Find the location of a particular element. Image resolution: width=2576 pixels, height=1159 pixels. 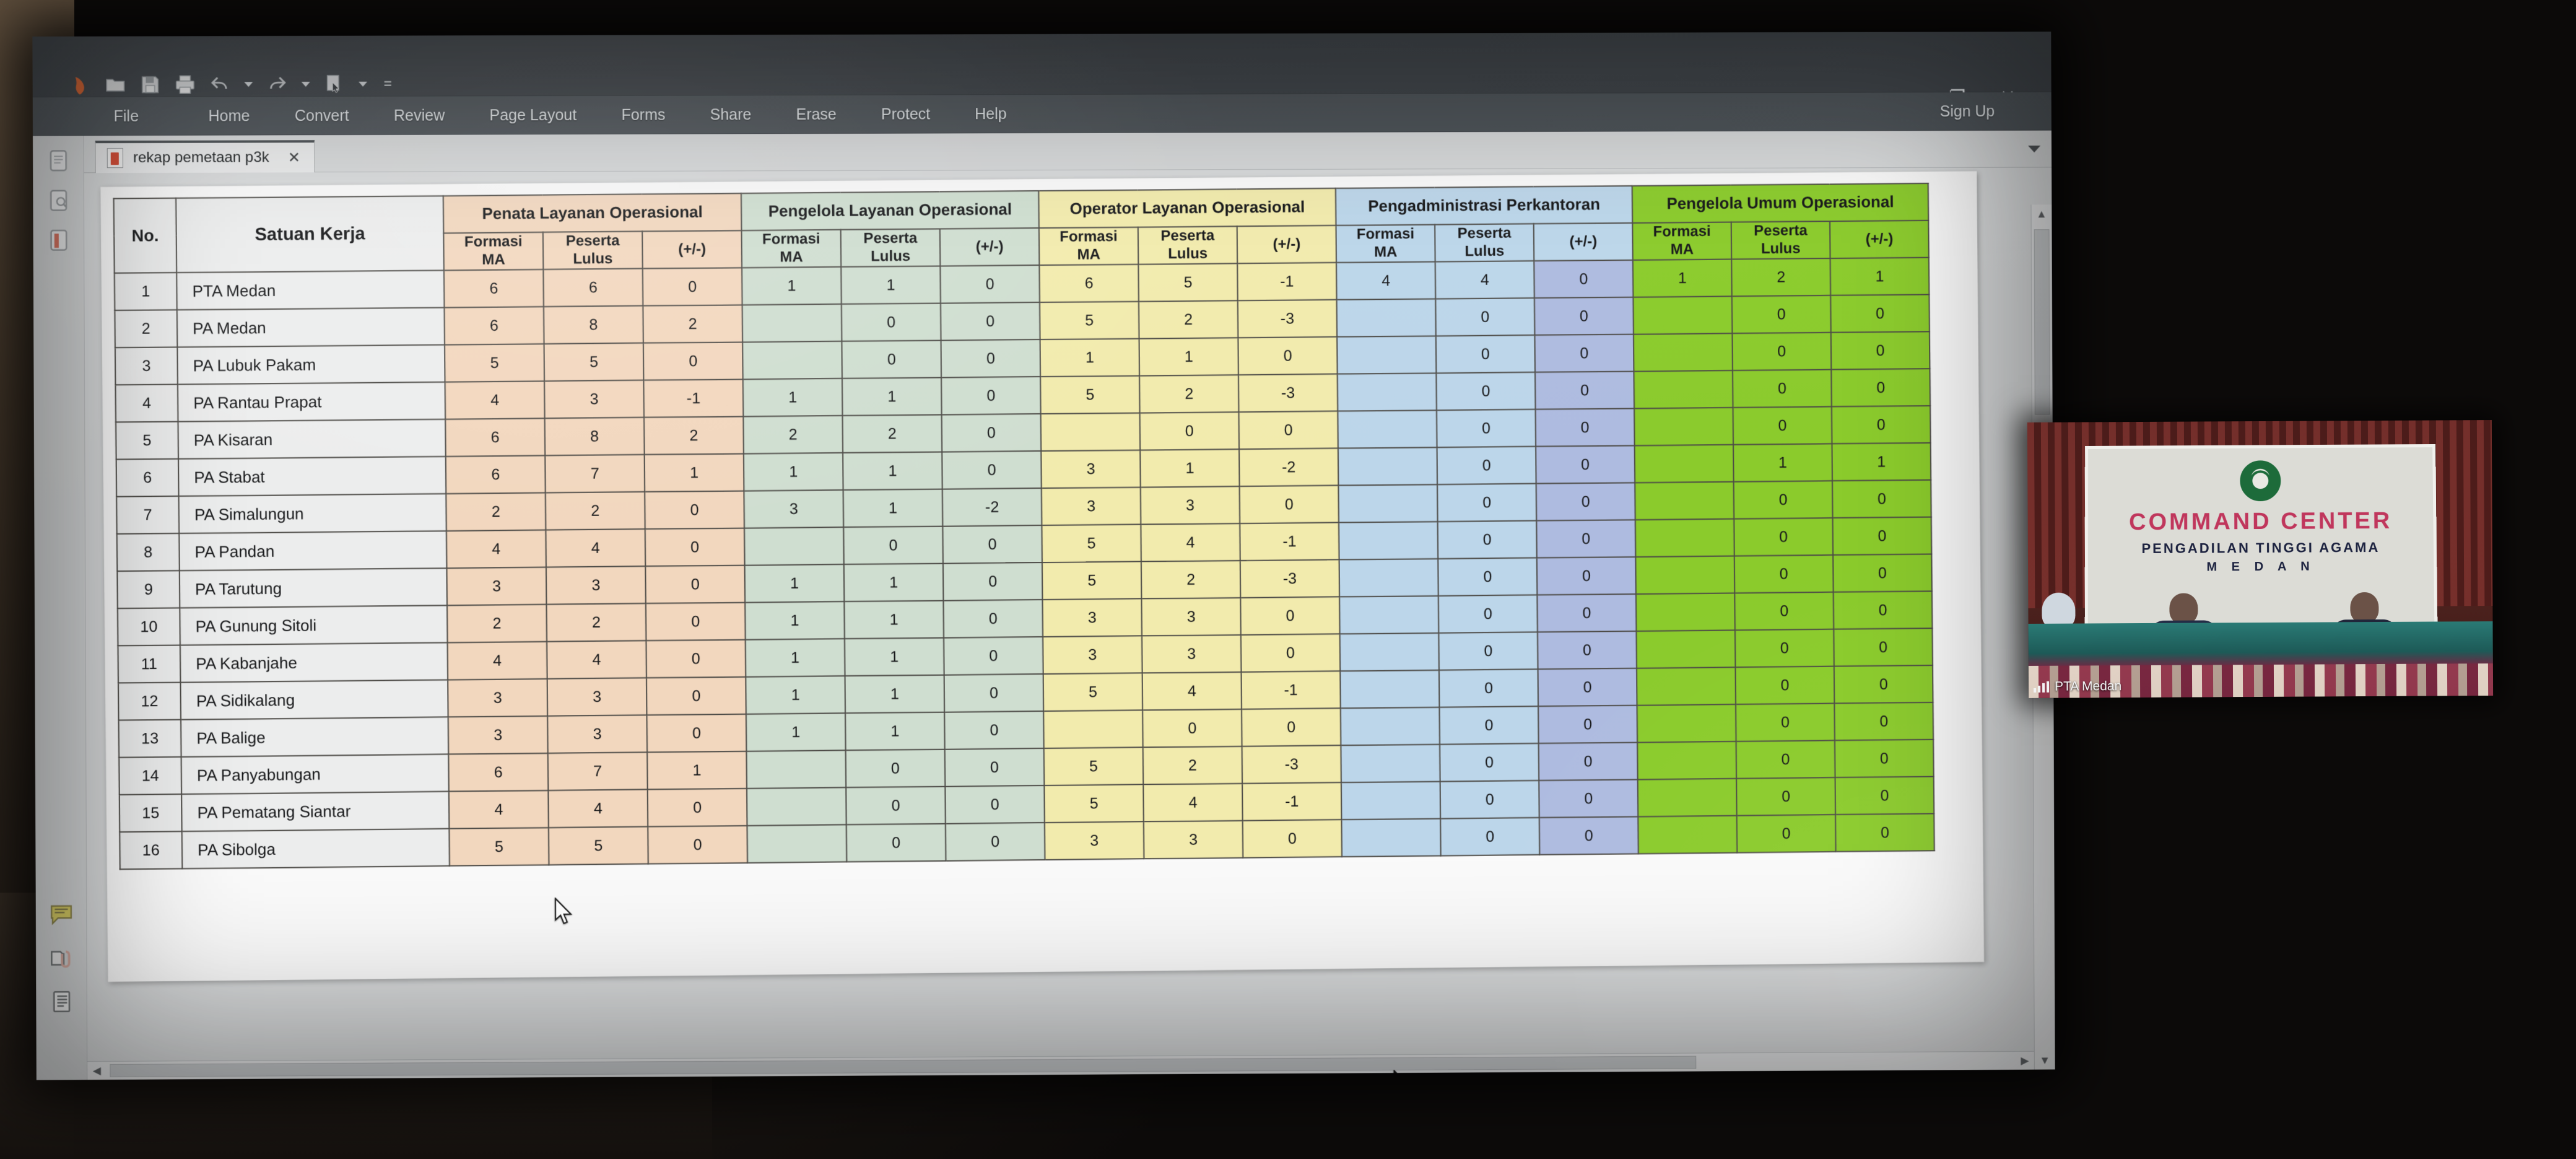

cell-pengelola-formasi is located at coordinates (797, 844).